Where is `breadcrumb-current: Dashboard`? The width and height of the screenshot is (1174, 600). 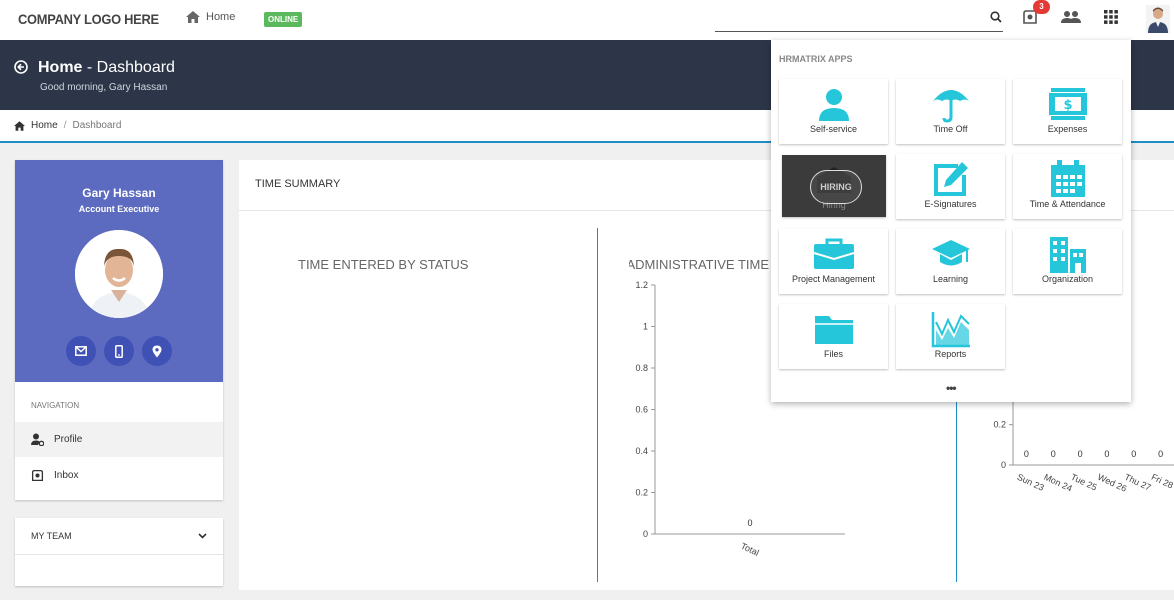
breadcrumb-current: Dashboard is located at coordinates (97, 125).